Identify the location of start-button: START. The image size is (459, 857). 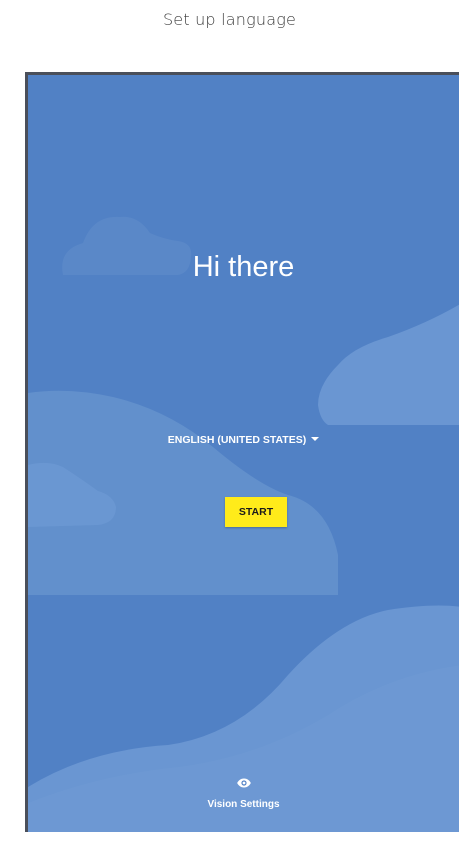
(256, 512).